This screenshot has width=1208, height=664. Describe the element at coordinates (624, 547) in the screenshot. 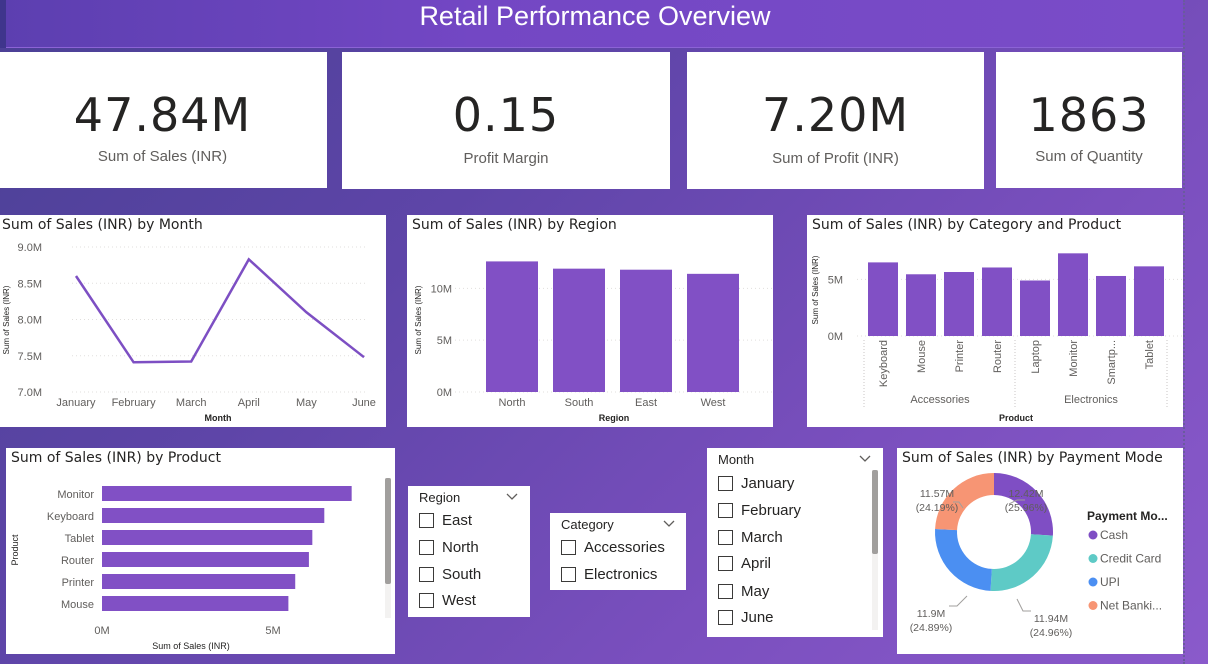

I see `slicer-item-label: Accessories` at that location.